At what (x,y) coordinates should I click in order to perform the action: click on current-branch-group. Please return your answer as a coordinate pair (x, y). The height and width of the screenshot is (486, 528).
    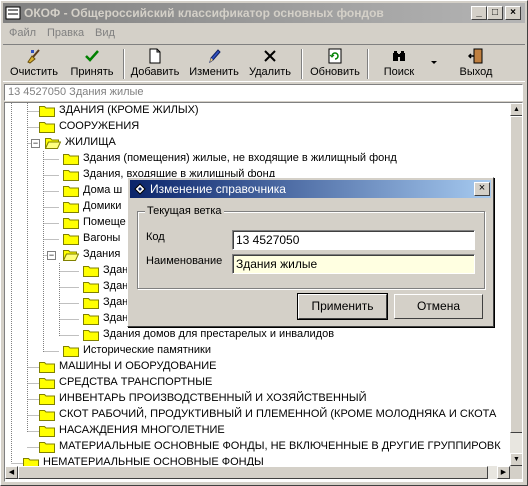
    Looking at the image, I should click on (311, 250).